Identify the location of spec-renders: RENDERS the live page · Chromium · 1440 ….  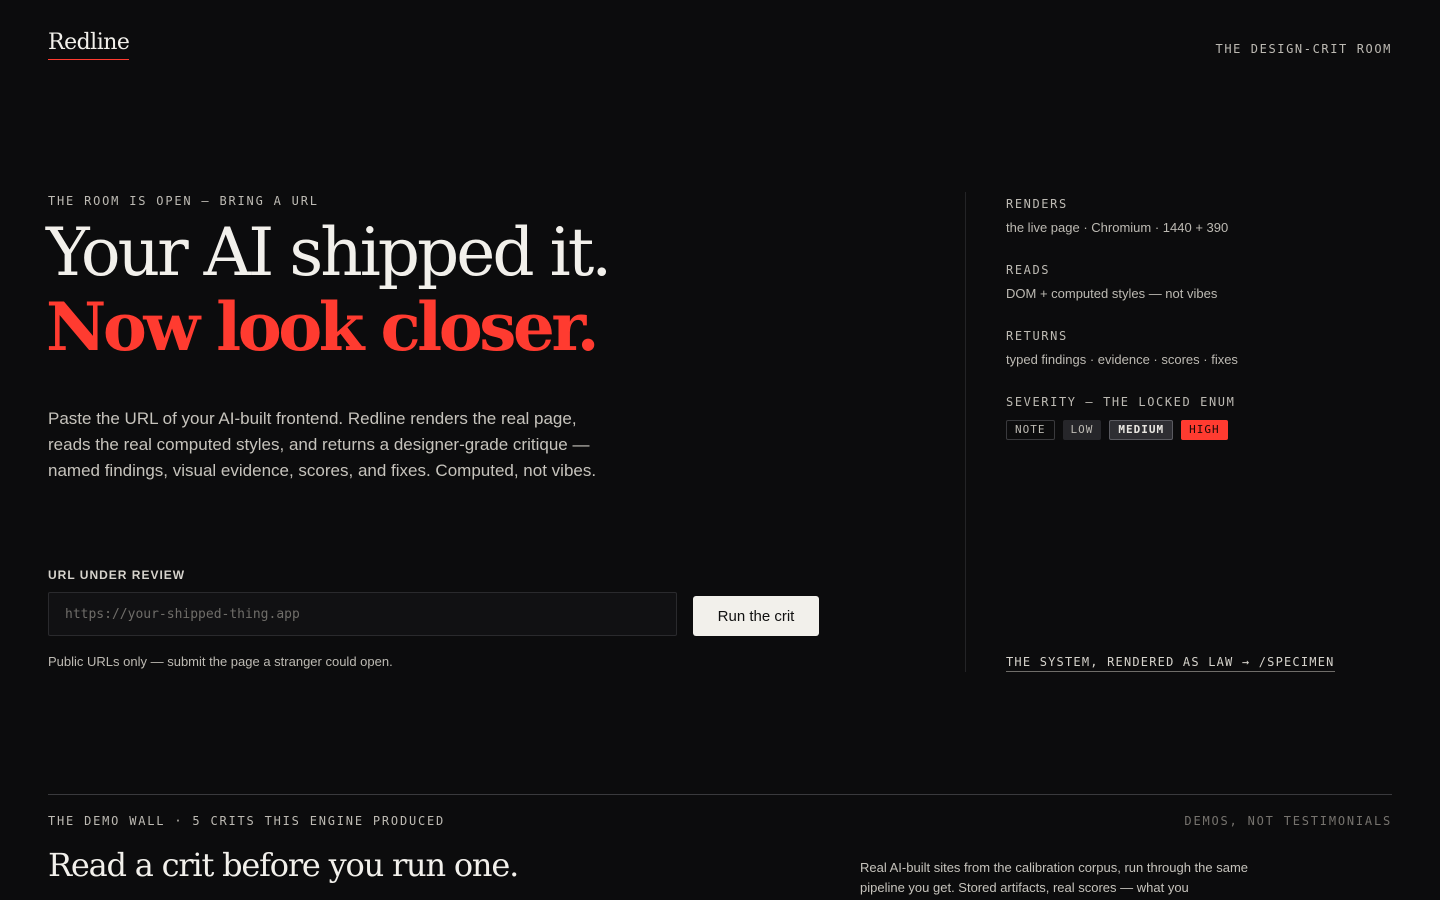
(1117, 216).